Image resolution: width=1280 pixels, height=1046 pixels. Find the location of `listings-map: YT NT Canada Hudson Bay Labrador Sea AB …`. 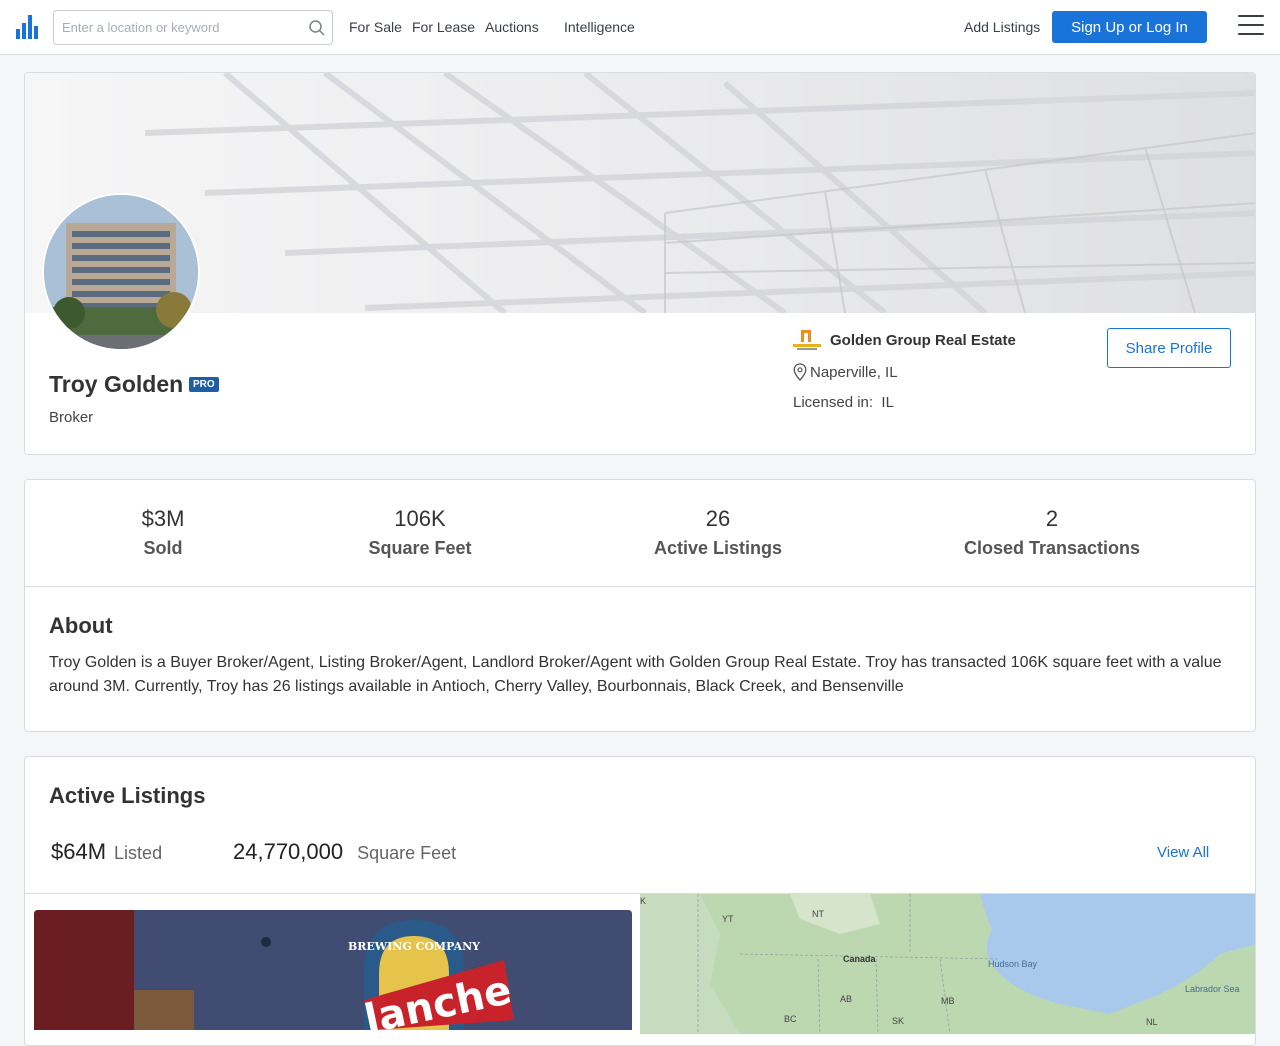

listings-map: YT NT Canada Hudson Bay Labrador Sea AB … is located at coordinates (947, 964).